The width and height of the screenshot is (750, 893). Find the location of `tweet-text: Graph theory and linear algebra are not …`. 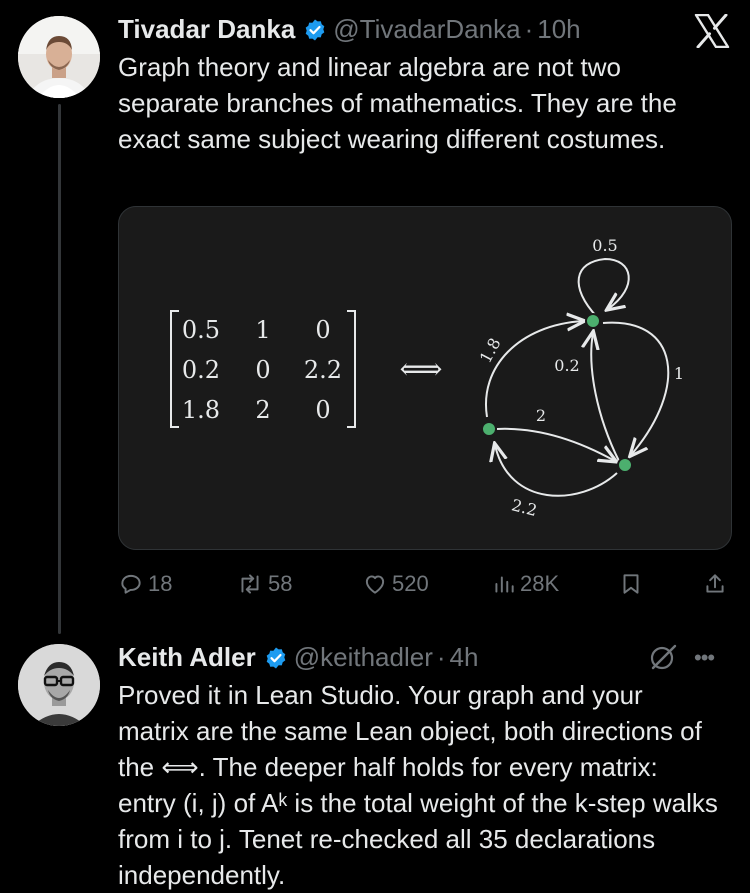

tweet-text: Graph theory and linear algebra are not … is located at coordinates (397, 103).